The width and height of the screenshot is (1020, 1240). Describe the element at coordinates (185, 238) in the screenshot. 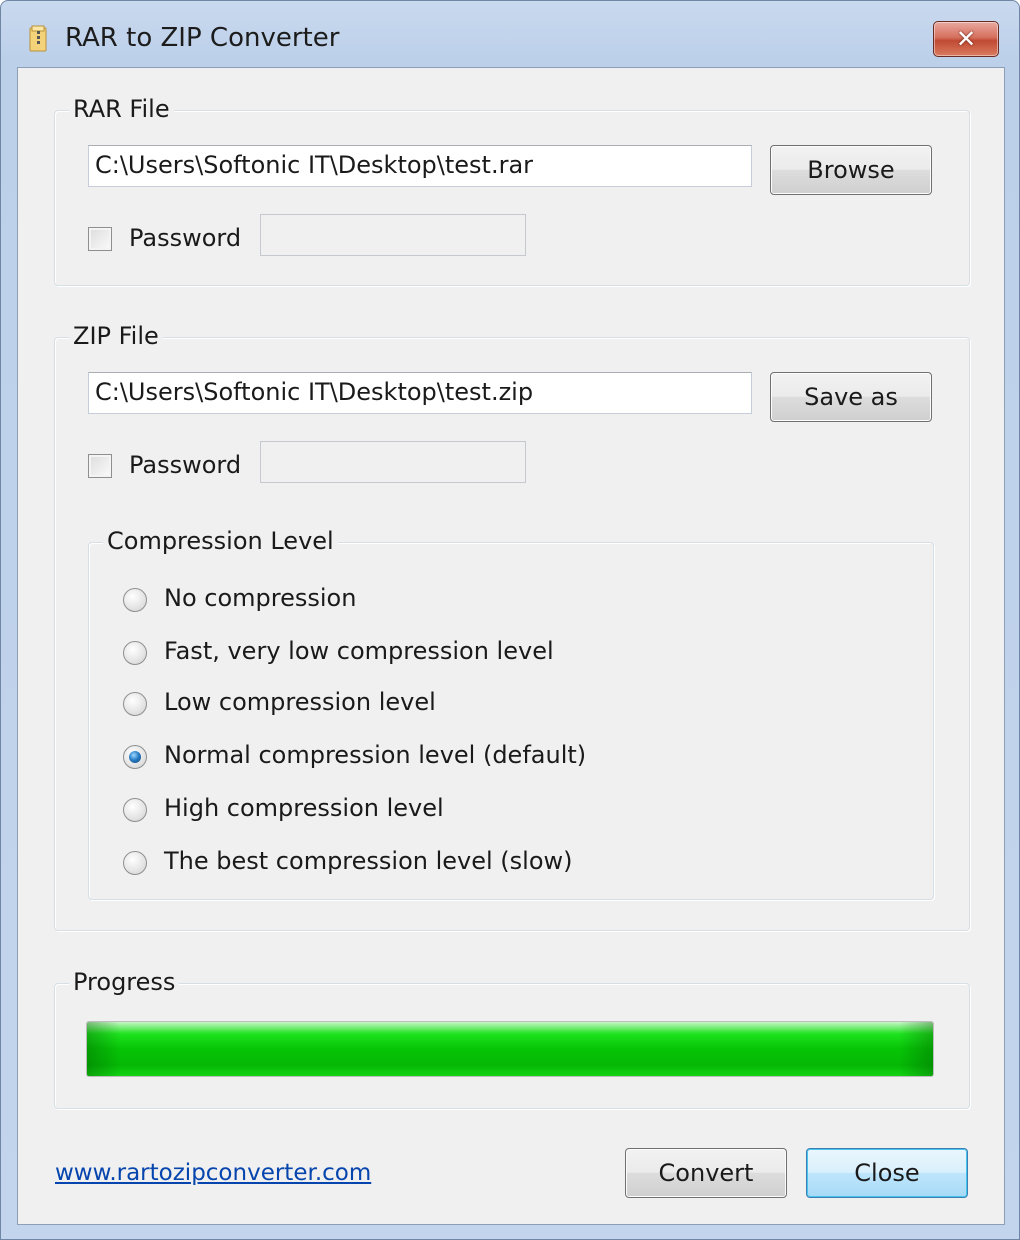

I see `rar-password-label: Password` at that location.